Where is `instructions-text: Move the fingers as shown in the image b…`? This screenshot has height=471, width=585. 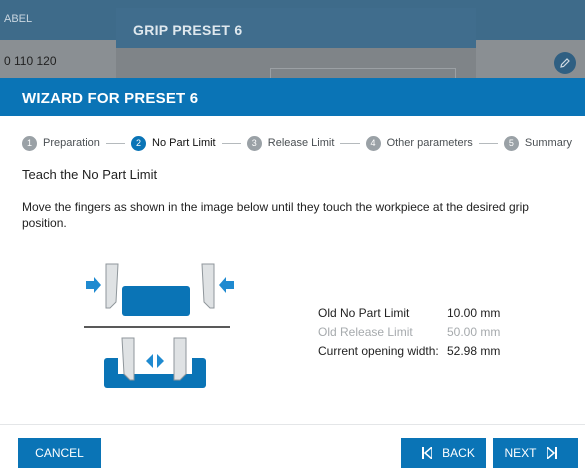
instructions-text: Move the fingers as shown in the image b… is located at coordinates (275, 215).